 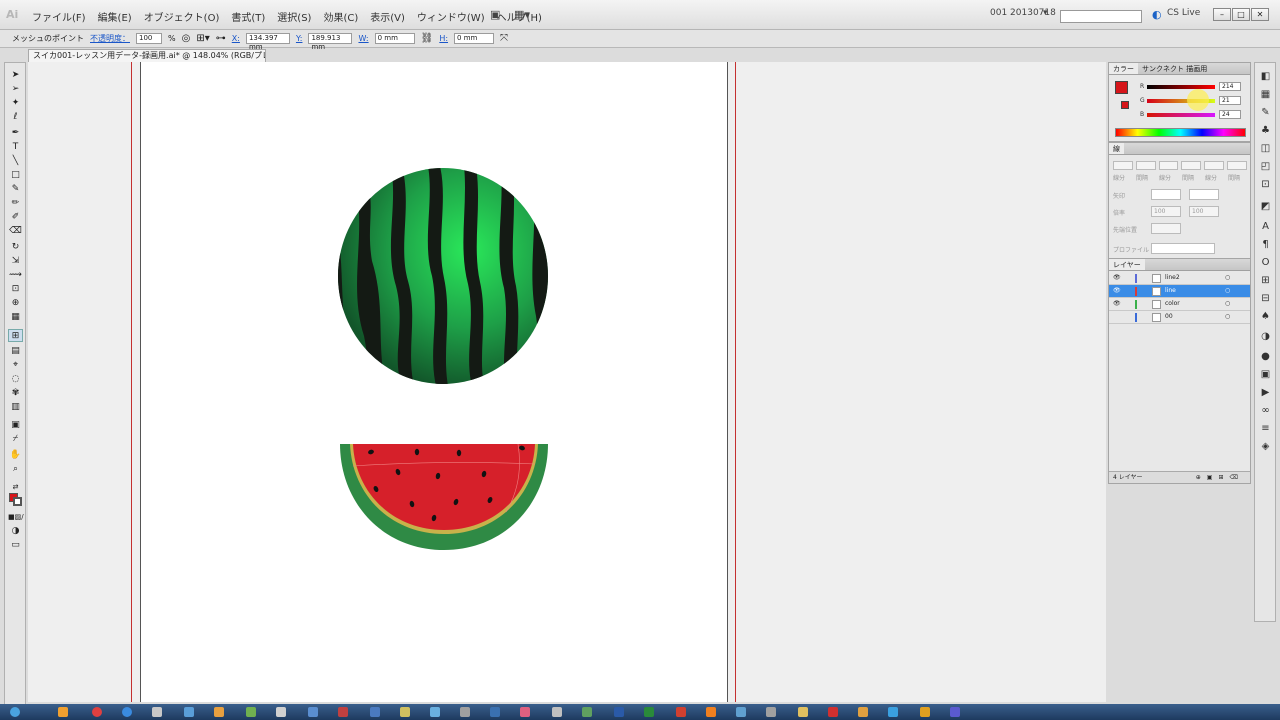 What do you see at coordinates (1125, 105) in the screenshot?
I see `stroke-swatch` at bounding box center [1125, 105].